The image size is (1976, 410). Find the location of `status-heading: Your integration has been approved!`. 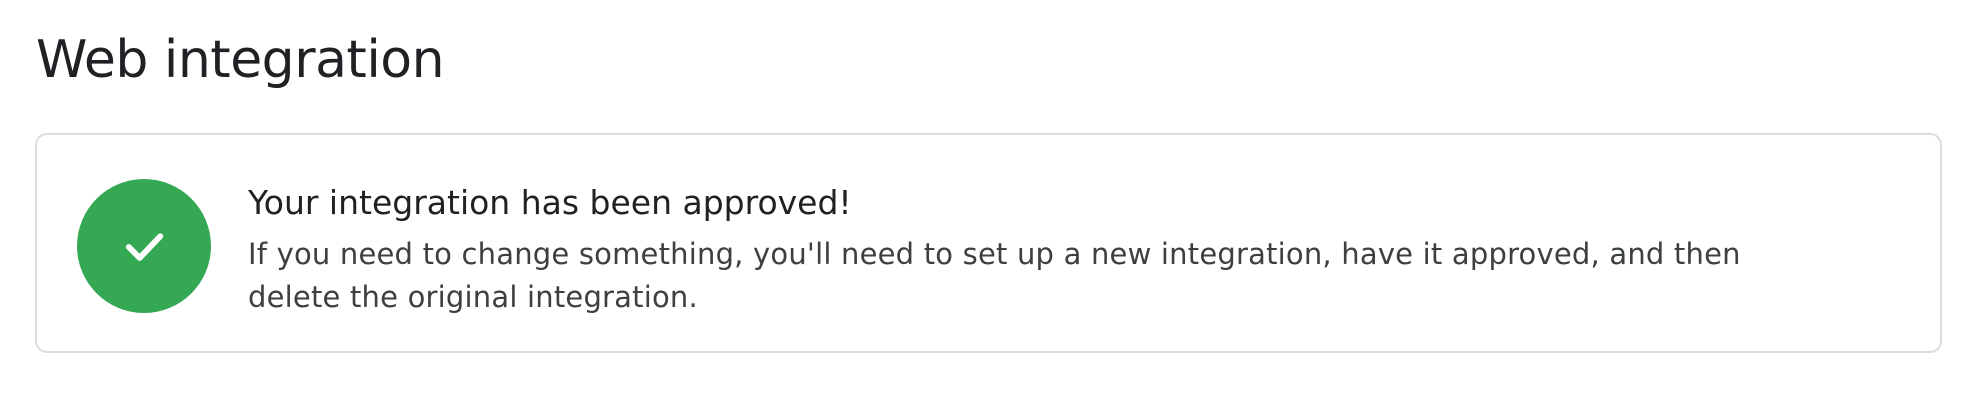

status-heading: Your integration has been approved! is located at coordinates (550, 202).